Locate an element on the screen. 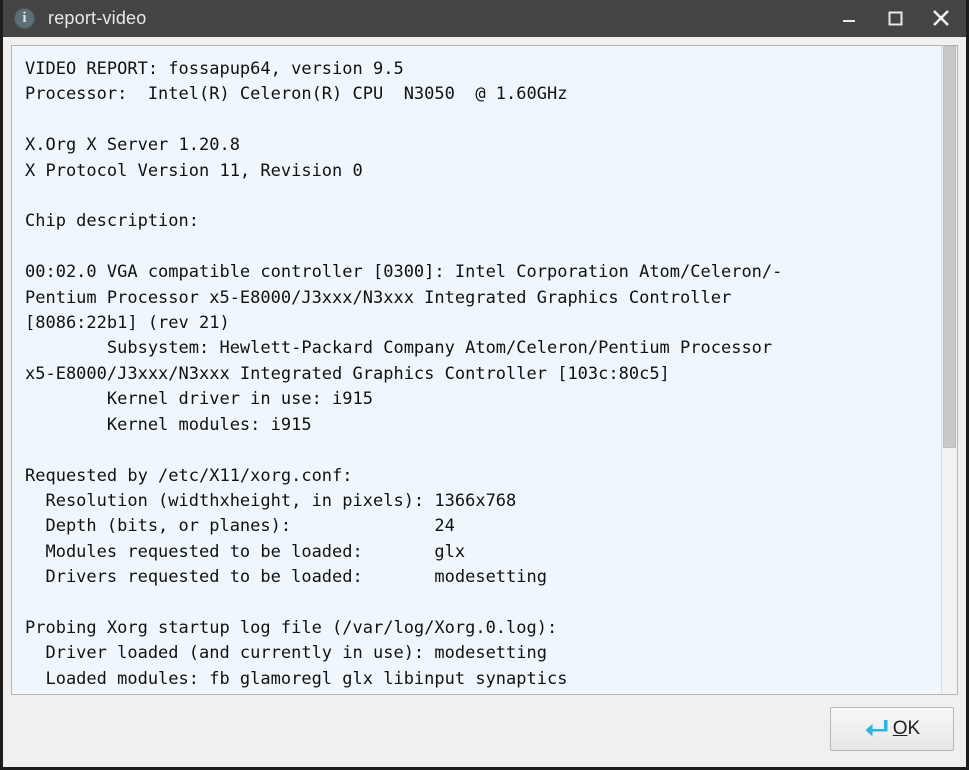  minimize-icon is located at coordinates (849, 21).